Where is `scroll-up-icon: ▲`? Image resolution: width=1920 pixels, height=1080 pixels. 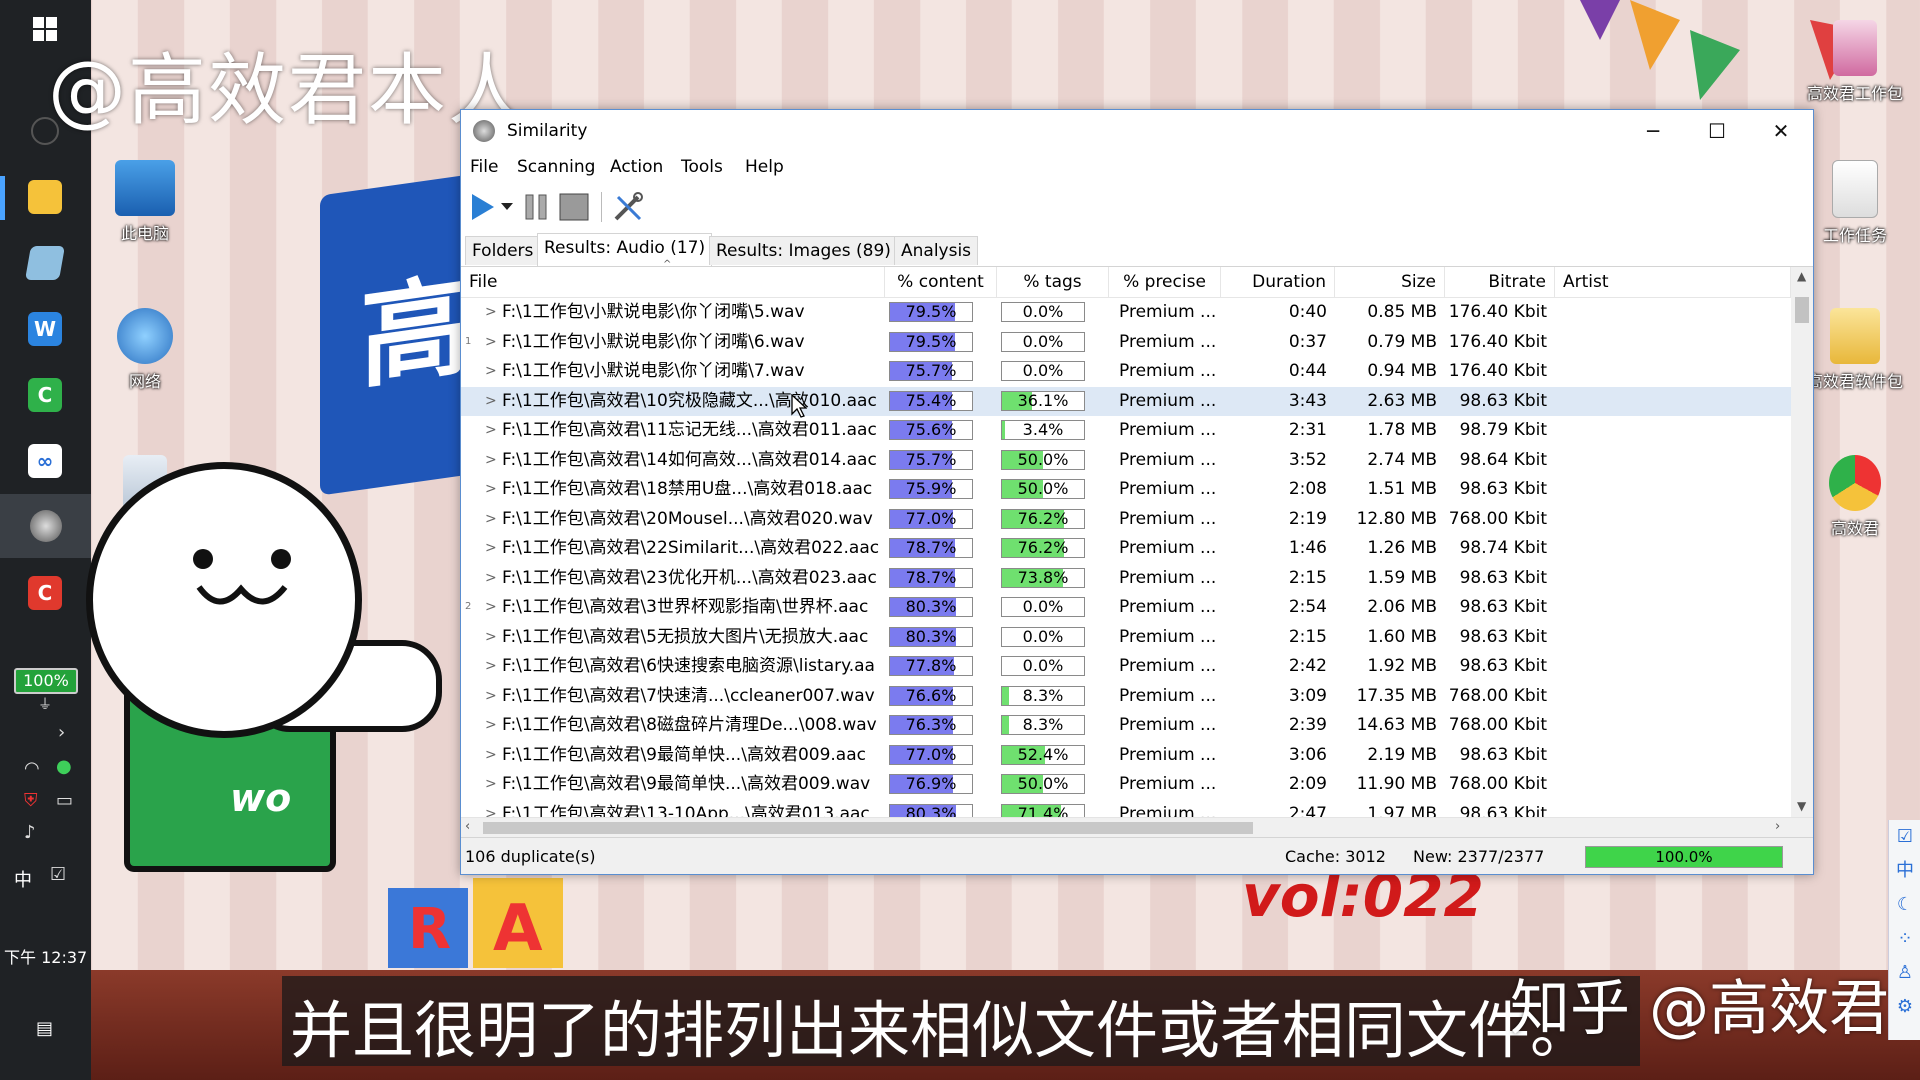
scroll-up-icon: ▲ is located at coordinates (1801, 276).